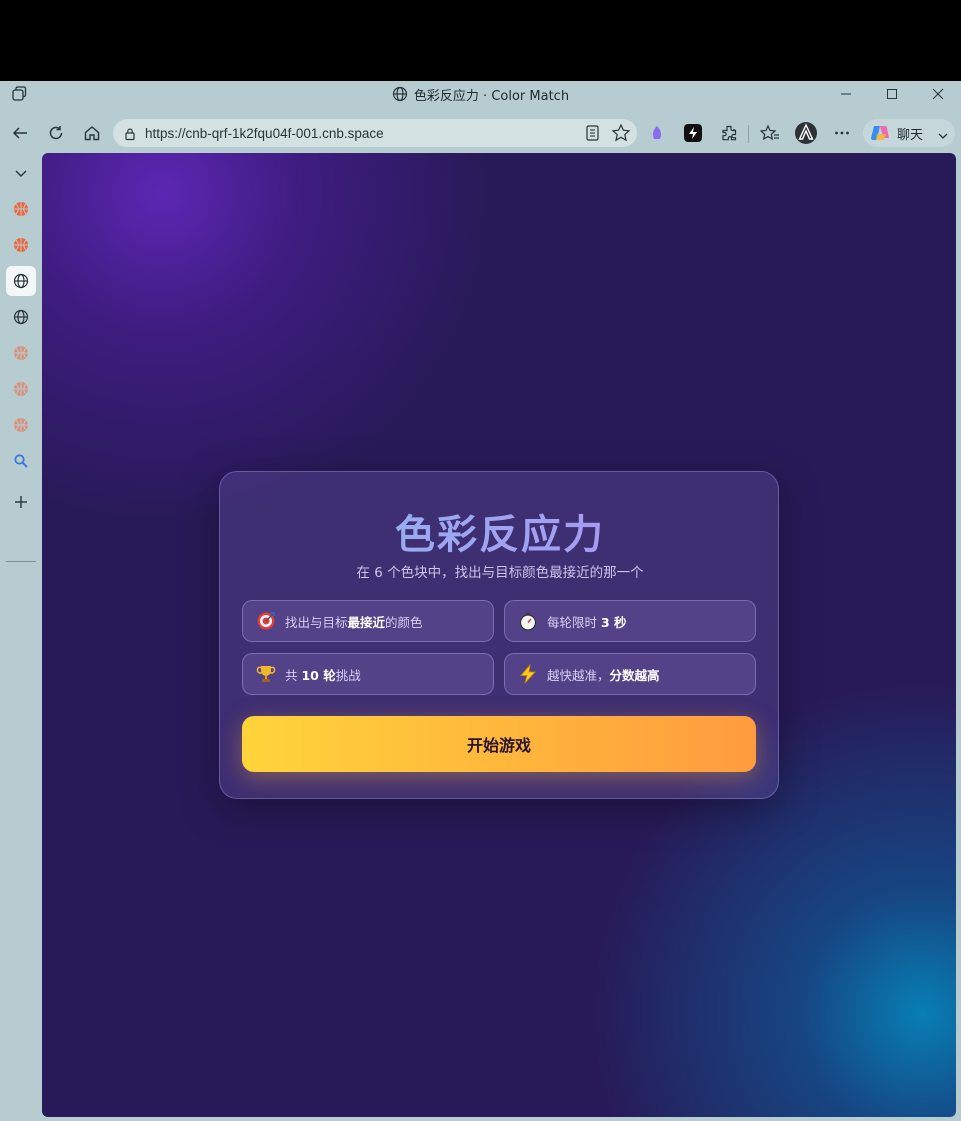 This screenshot has height=1121, width=961. I want to click on close-button, so click(938, 94).